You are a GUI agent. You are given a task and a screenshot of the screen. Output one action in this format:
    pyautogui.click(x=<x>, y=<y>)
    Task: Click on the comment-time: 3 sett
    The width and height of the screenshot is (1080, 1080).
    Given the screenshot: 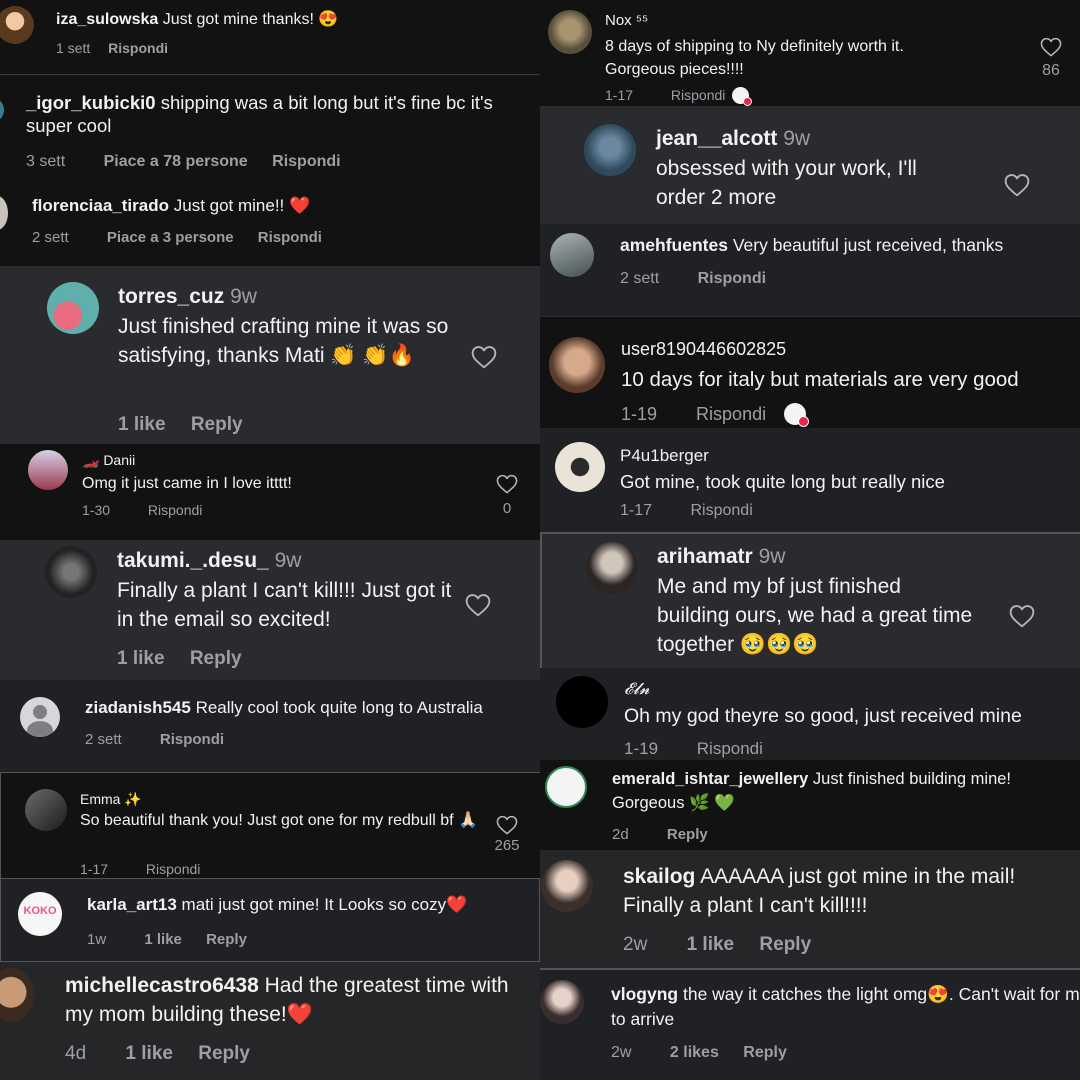 What is the action you would take?
    pyautogui.click(x=46, y=161)
    